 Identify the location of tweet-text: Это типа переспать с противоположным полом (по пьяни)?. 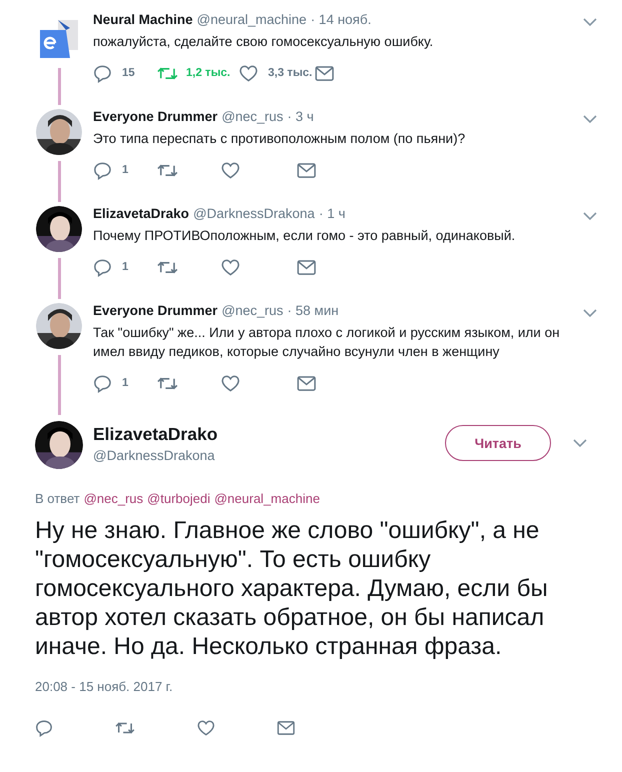
(279, 139).